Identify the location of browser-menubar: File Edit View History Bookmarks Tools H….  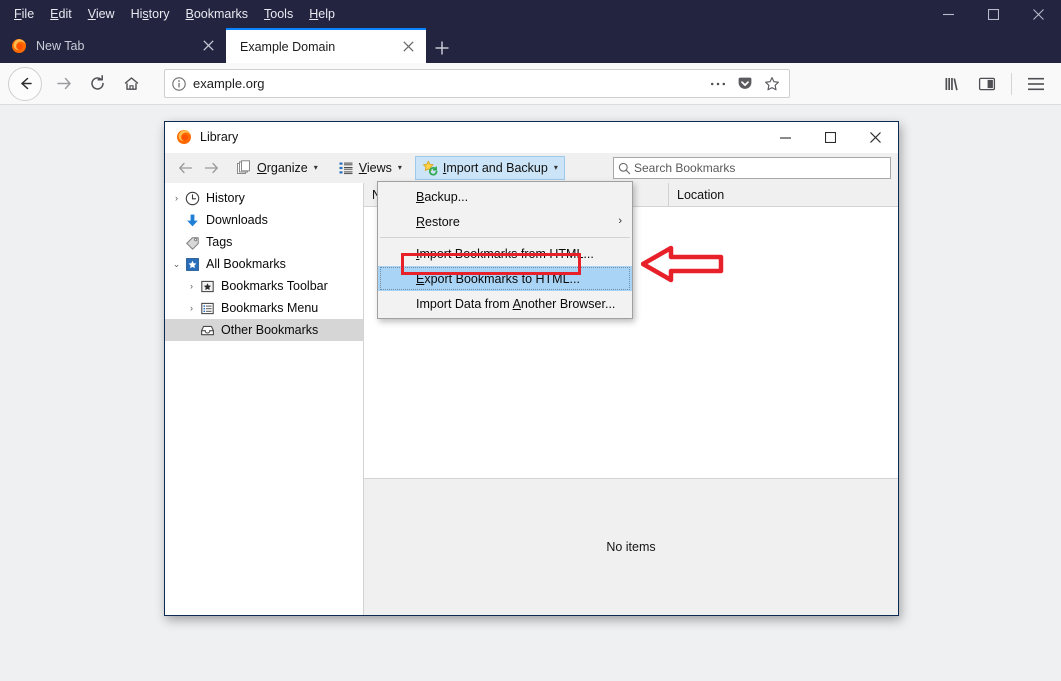
(171, 14).